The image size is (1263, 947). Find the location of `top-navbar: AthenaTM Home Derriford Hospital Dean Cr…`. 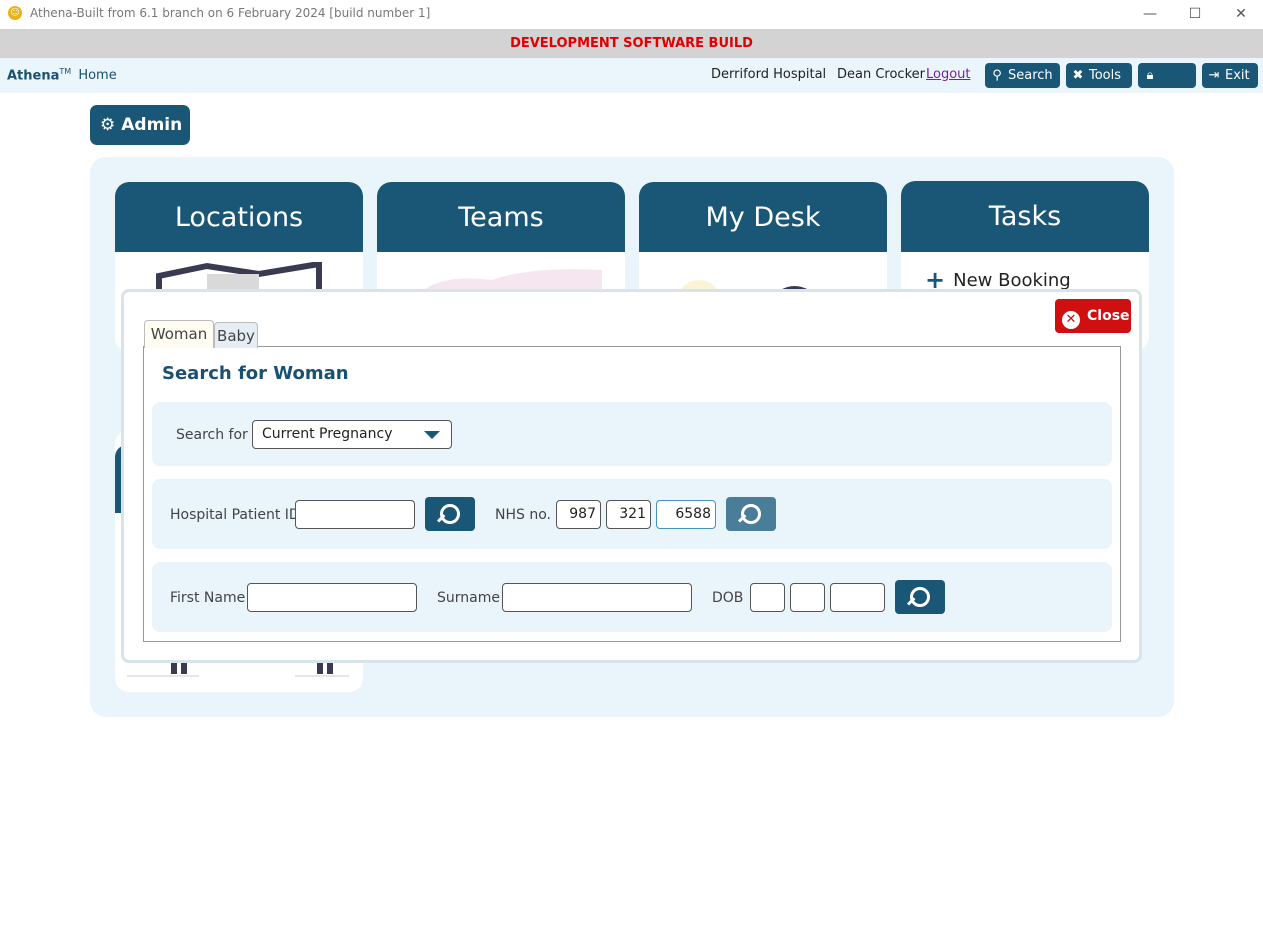

top-navbar: AthenaTM Home Derriford Hospital Dean Cr… is located at coordinates (631, 83).